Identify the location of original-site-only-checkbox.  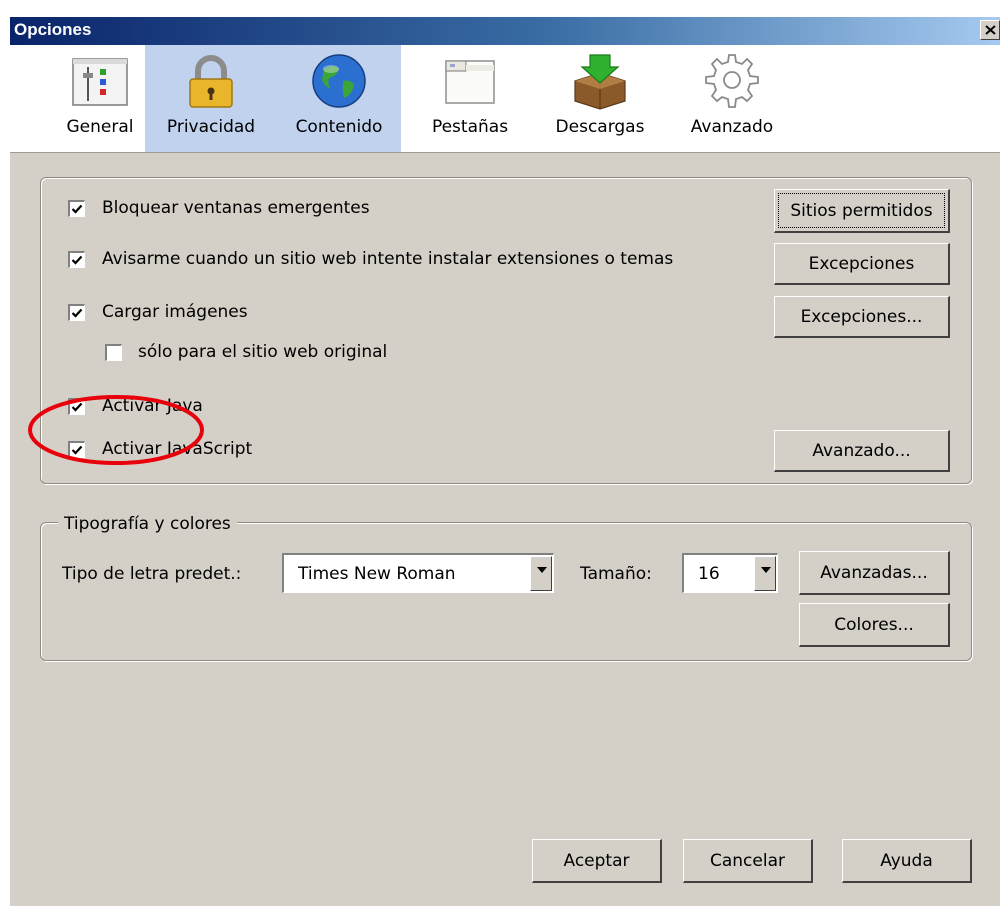
(113, 352).